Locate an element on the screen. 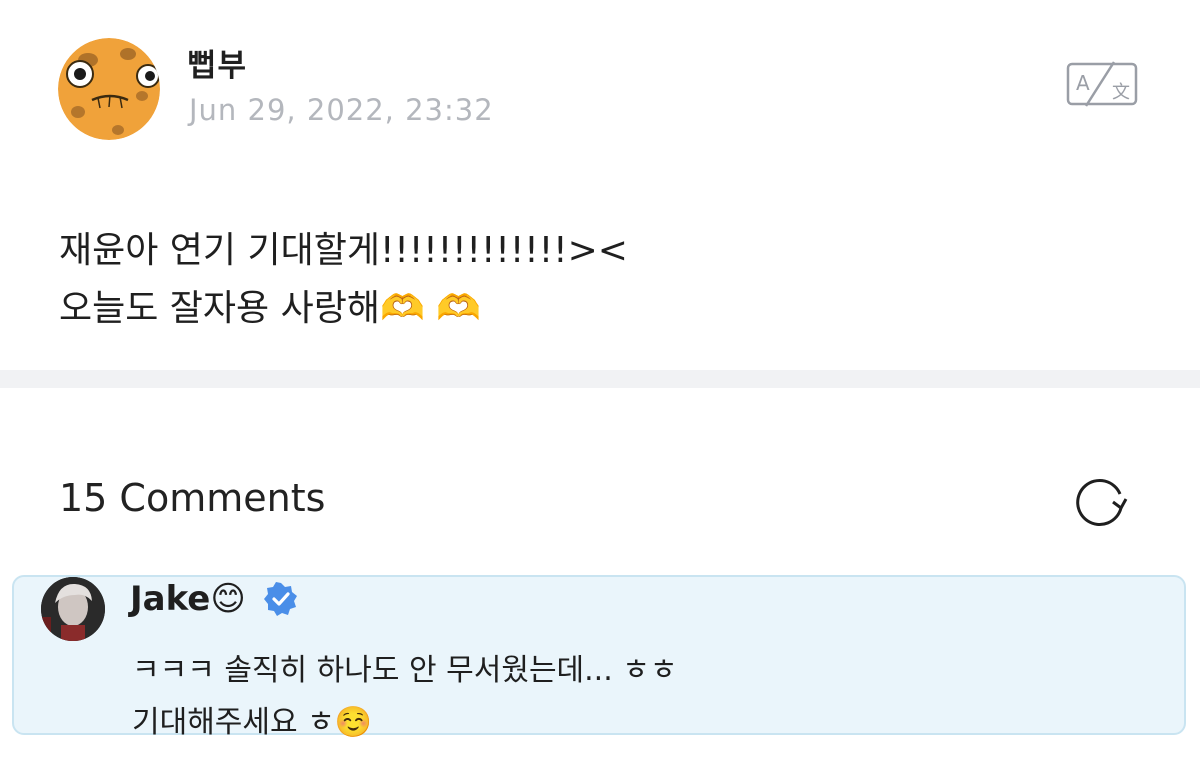 The width and height of the screenshot is (1200, 772). translate-icon: A 文 is located at coordinates (1102, 84).